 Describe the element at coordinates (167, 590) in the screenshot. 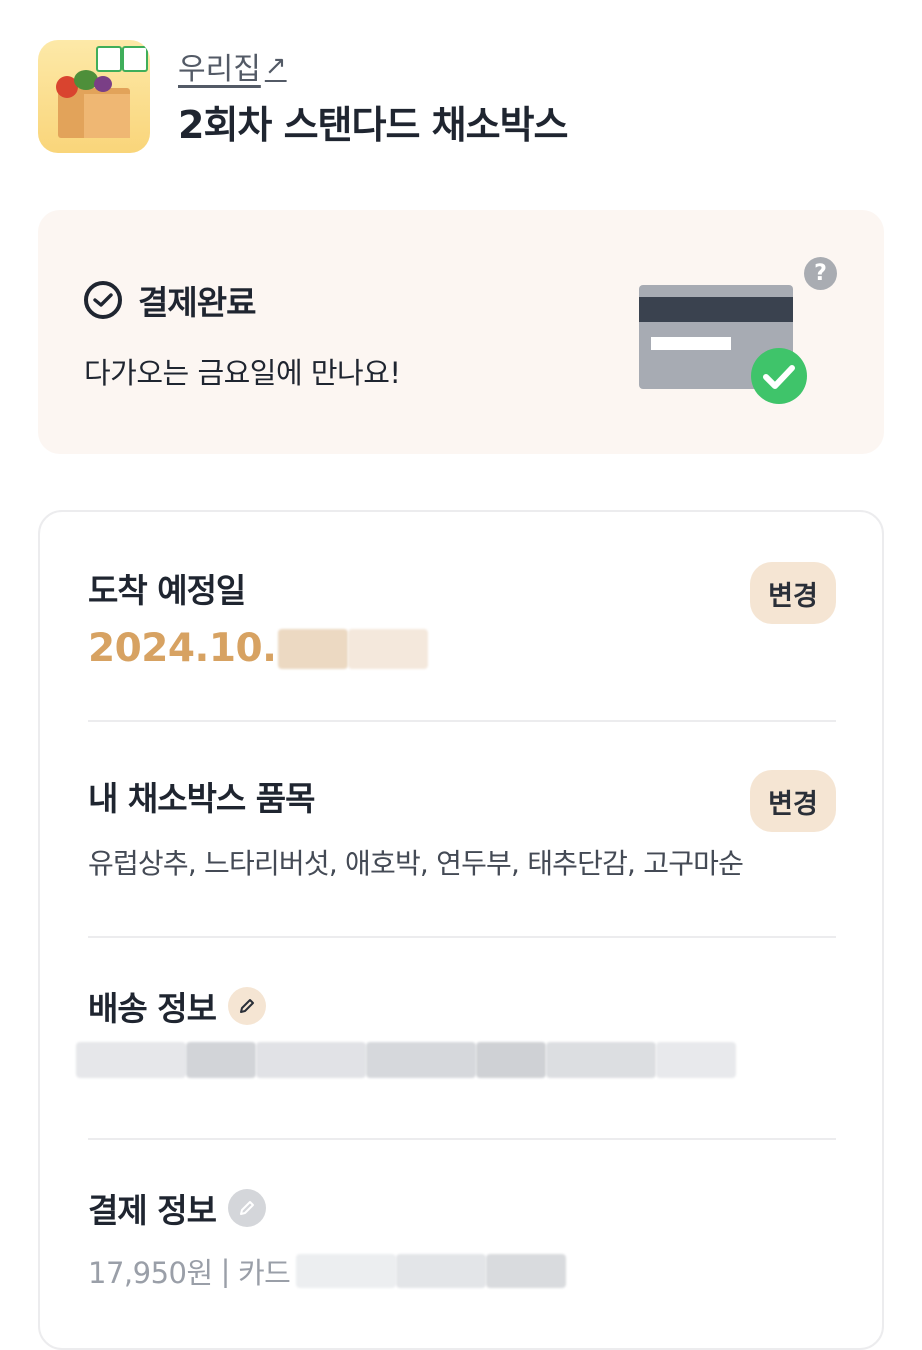

I see `arrival-title: 도착 예정일` at that location.